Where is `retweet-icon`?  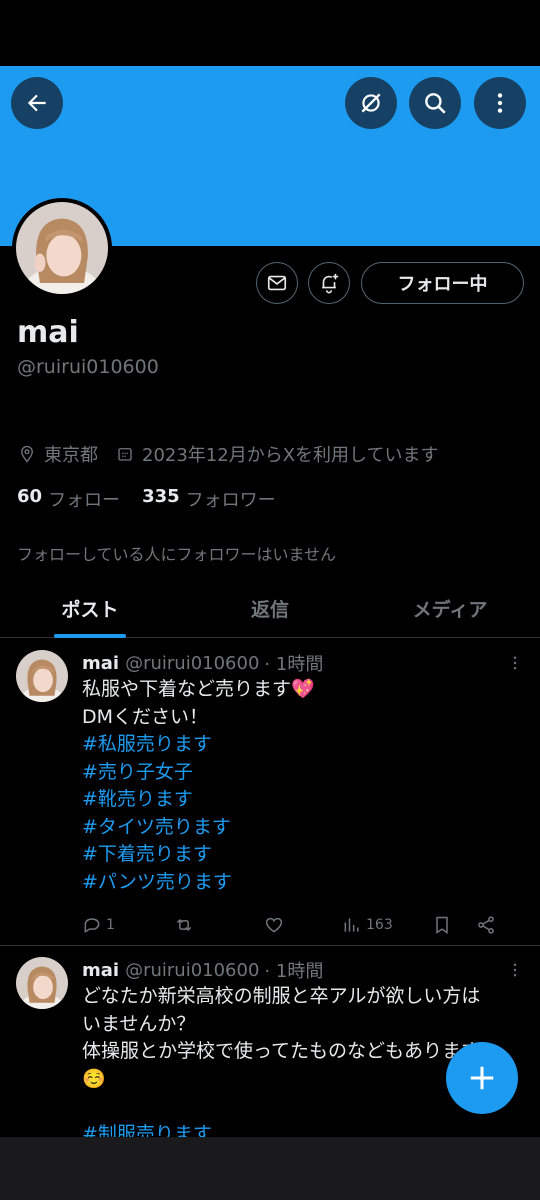 retweet-icon is located at coordinates (184, 925).